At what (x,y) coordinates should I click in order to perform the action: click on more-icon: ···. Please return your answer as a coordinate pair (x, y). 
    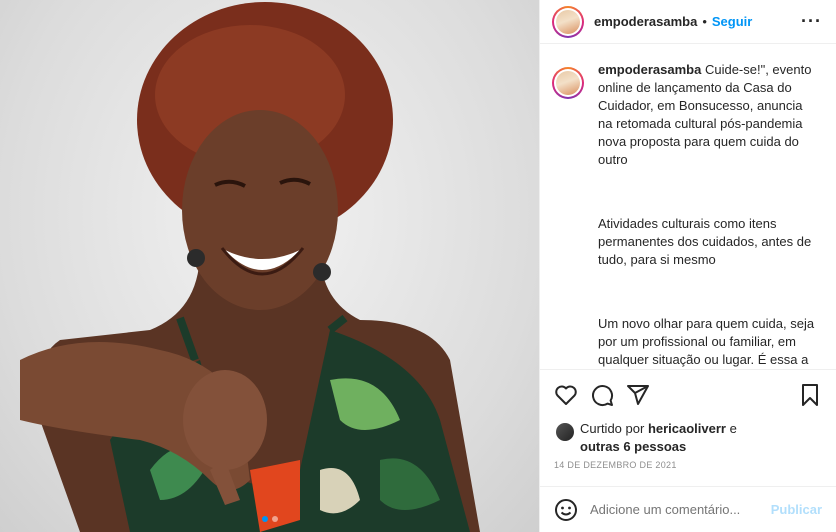
    Looking at the image, I should click on (811, 21).